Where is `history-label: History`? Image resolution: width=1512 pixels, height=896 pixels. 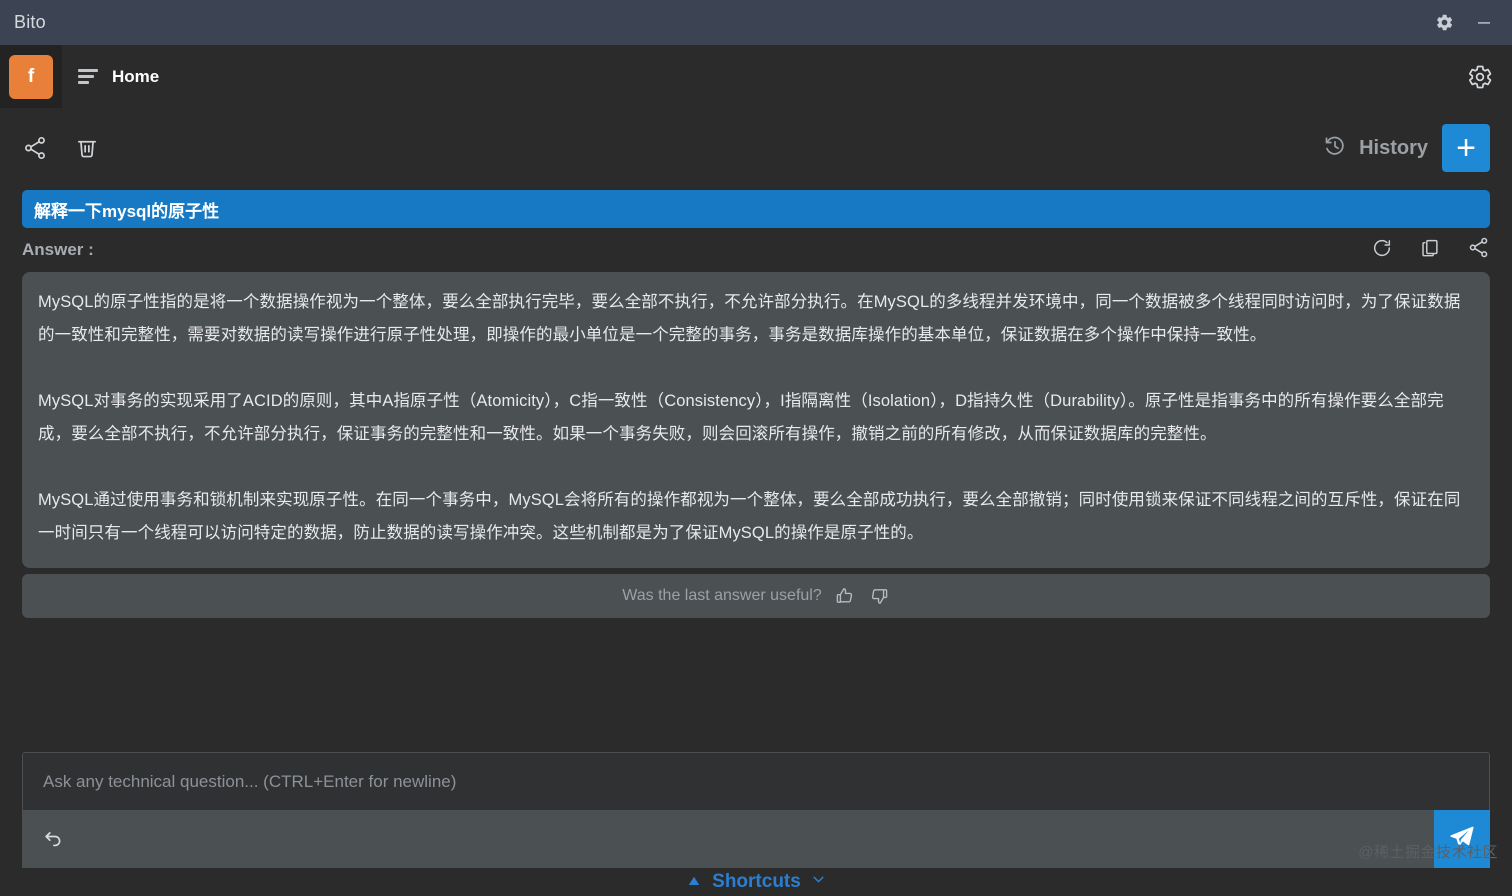
history-label: History is located at coordinates (1393, 147).